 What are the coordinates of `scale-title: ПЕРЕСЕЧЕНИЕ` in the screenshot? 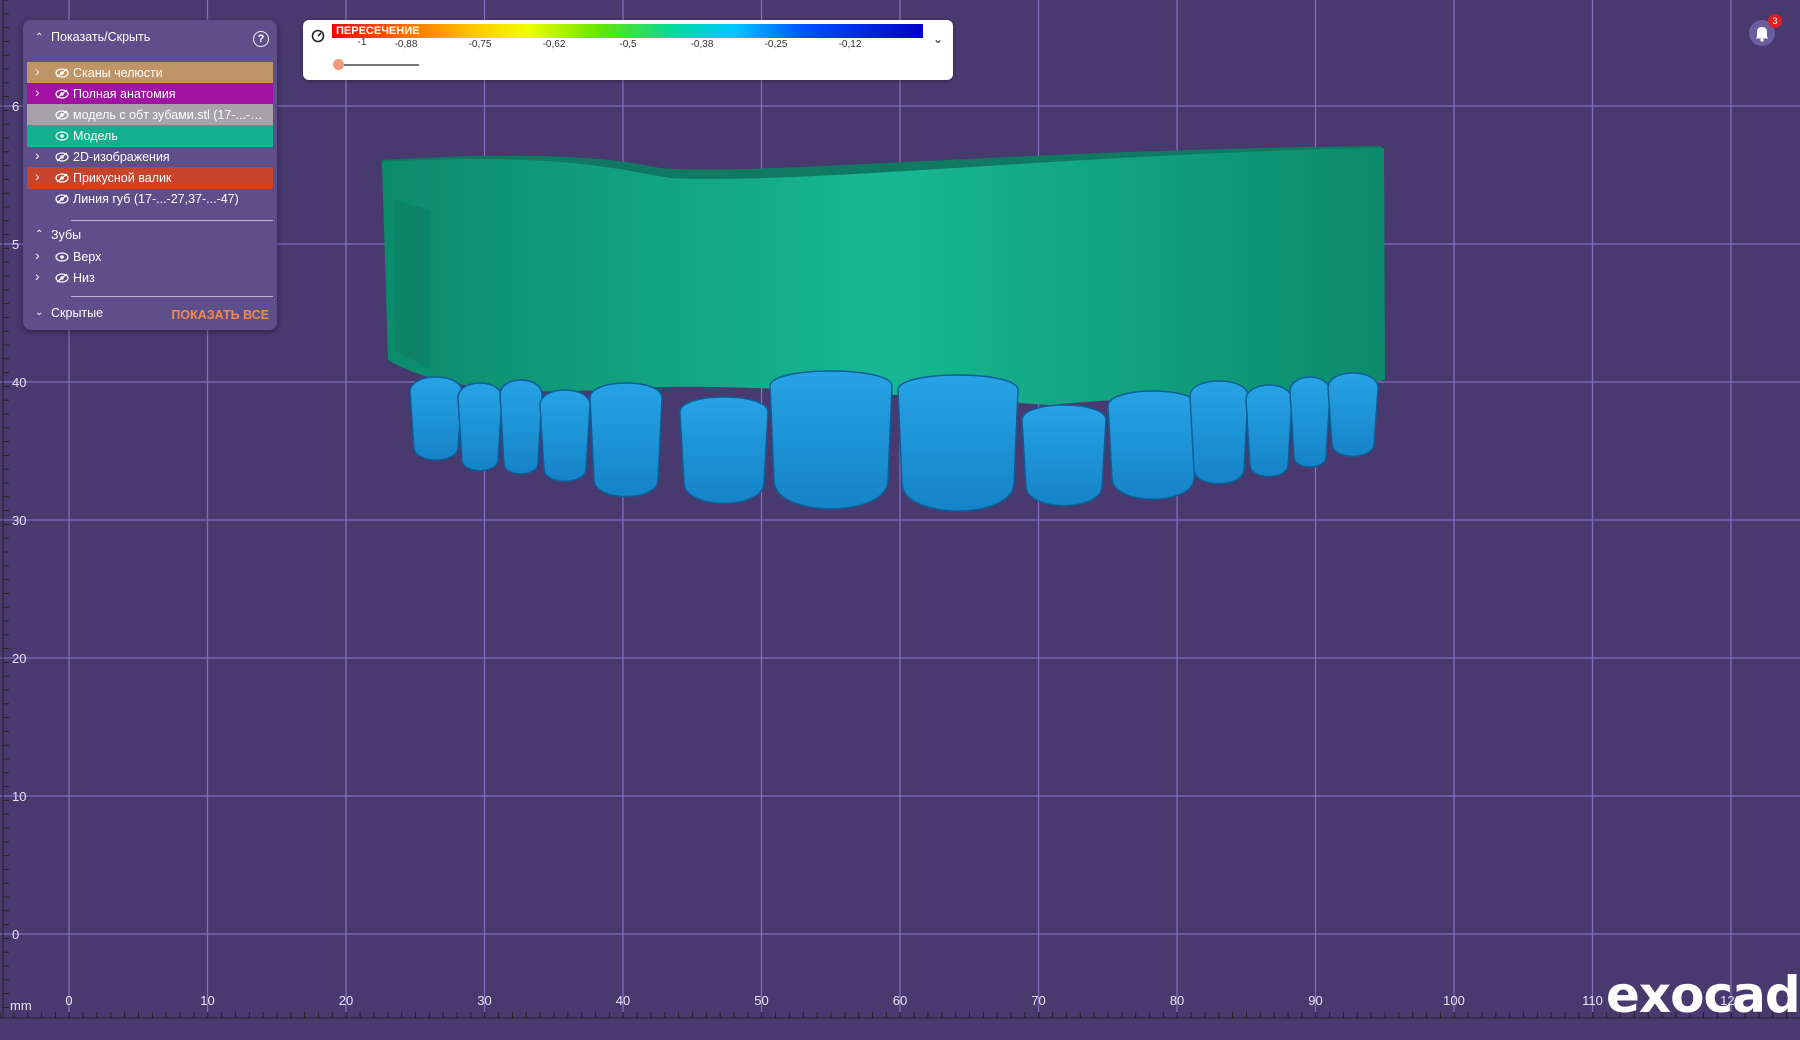 It's located at (378, 31).